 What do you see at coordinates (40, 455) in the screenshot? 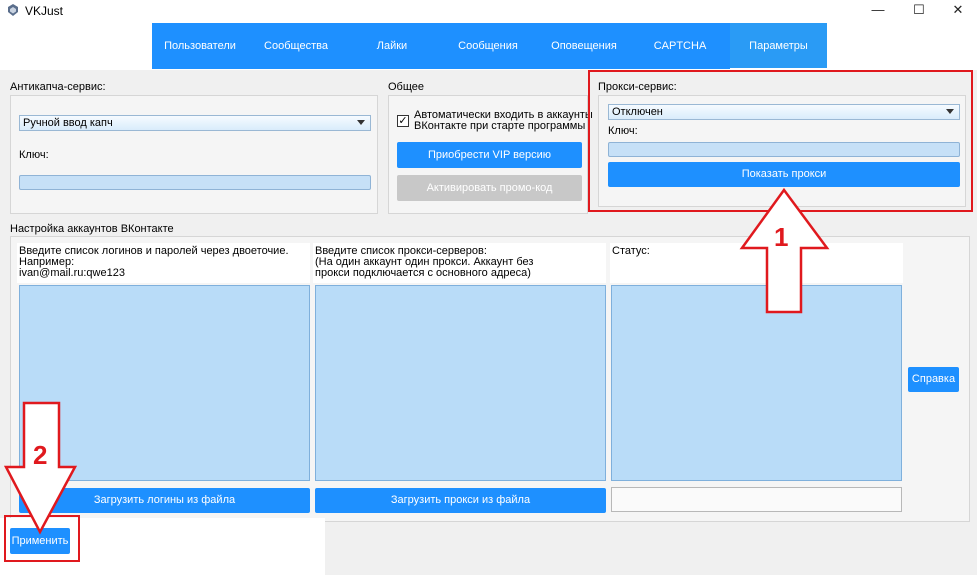
I see `annotation-marker-2: 2` at bounding box center [40, 455].